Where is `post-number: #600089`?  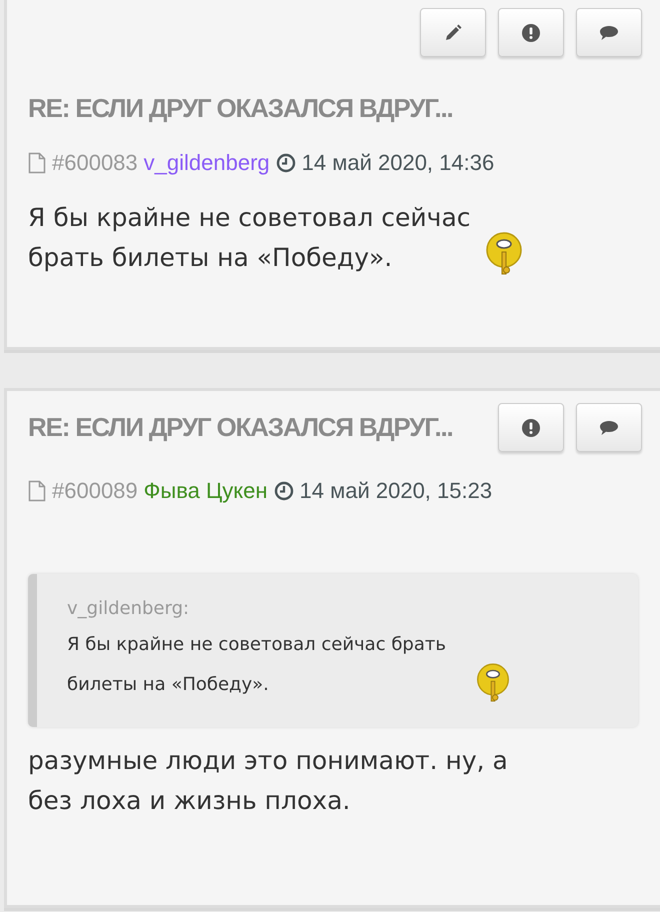
post-number: #600089 is located at coordinates (95, 491).